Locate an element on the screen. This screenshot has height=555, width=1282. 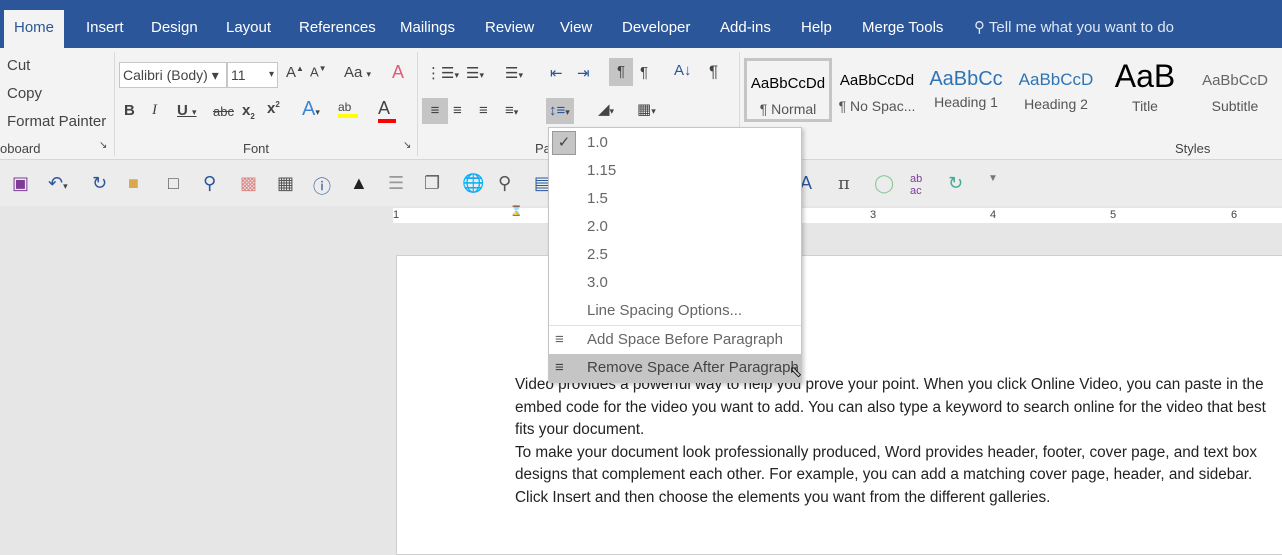
replace-icon: ab ac is located at coordinates (916, 185).